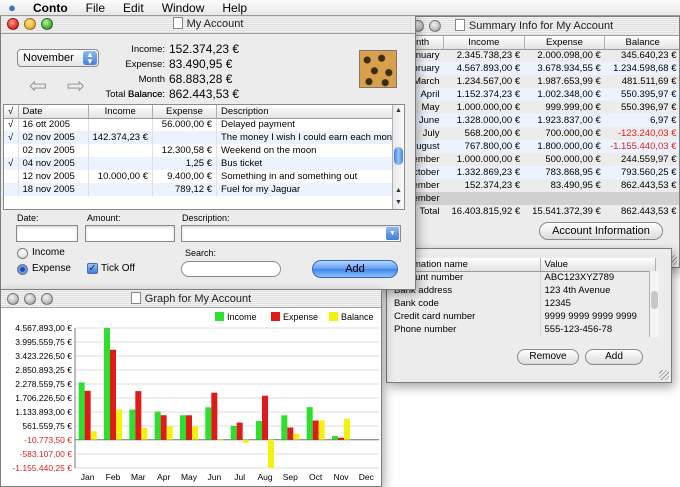 This screenshot has width=680, height=487. What do you see at coordinates (22, 253) in the screenshot?
I see `income-radio` at bounding box center [22, 253].